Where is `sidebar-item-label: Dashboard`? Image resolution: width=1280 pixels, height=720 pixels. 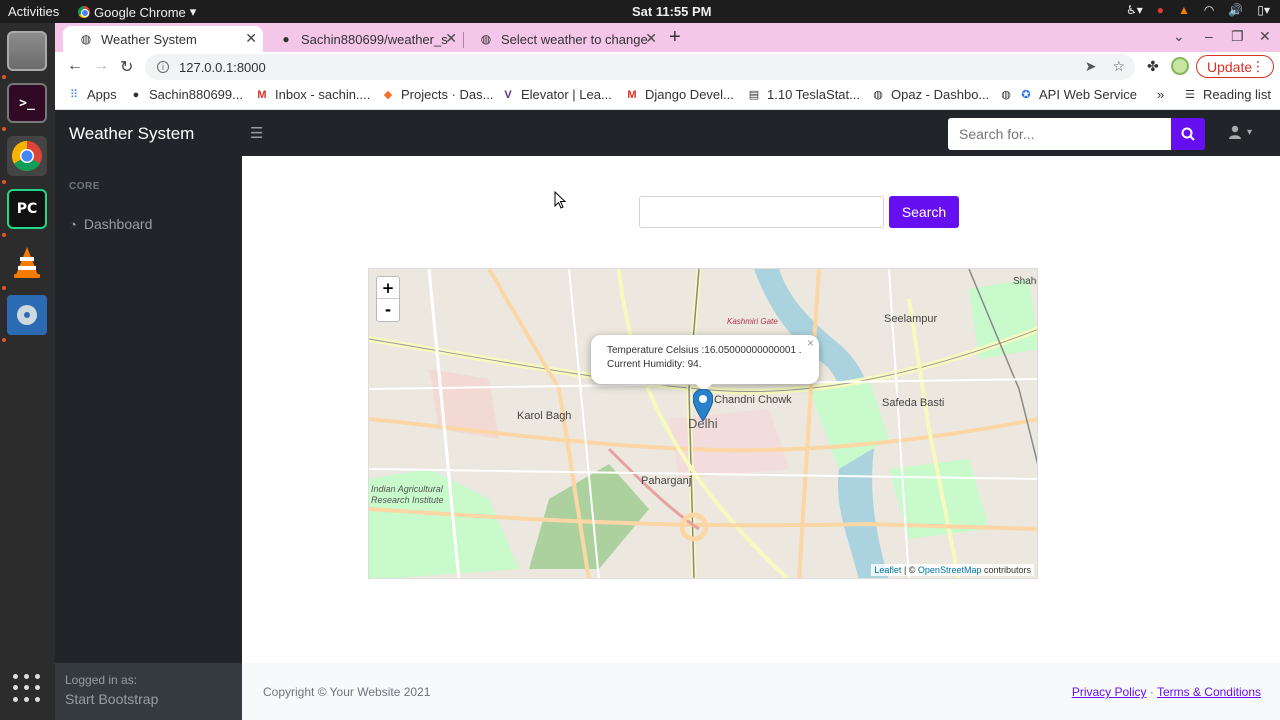 sidebar-item-label: Dashboard is located at coordinates (118, 224).